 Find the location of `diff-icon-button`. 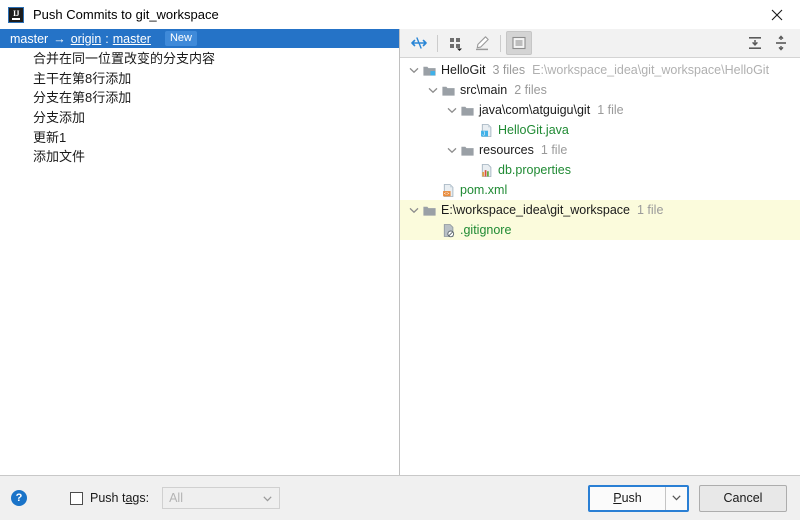

diff-icon-button is located at coordinates (419, 43).